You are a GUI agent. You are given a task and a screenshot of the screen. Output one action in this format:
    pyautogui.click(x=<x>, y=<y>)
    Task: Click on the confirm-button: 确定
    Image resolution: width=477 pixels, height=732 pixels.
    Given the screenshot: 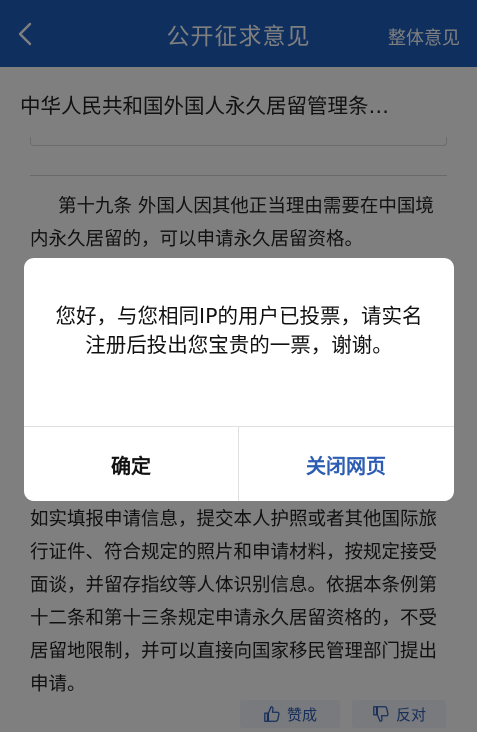 What is the action you would take?
    pyautogui.click(x=131, y=464)
    